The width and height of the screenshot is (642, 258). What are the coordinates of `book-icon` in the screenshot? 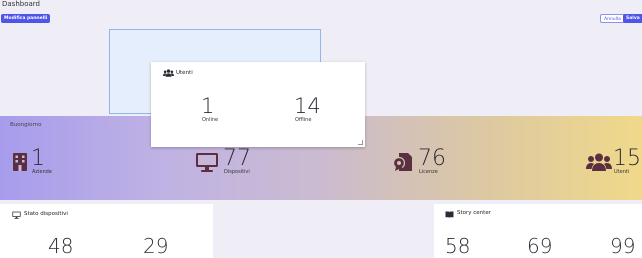 It's located at (449, 214).